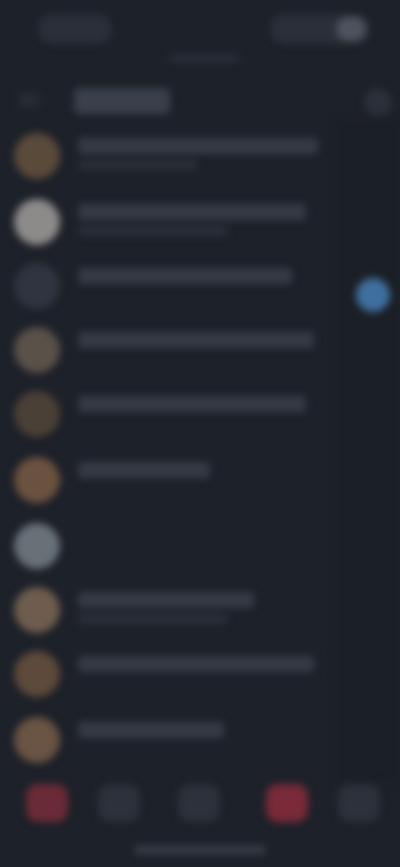 The width and height of the screenshot is (400, 867). I want to click on top-left-button, so click(75, 29).